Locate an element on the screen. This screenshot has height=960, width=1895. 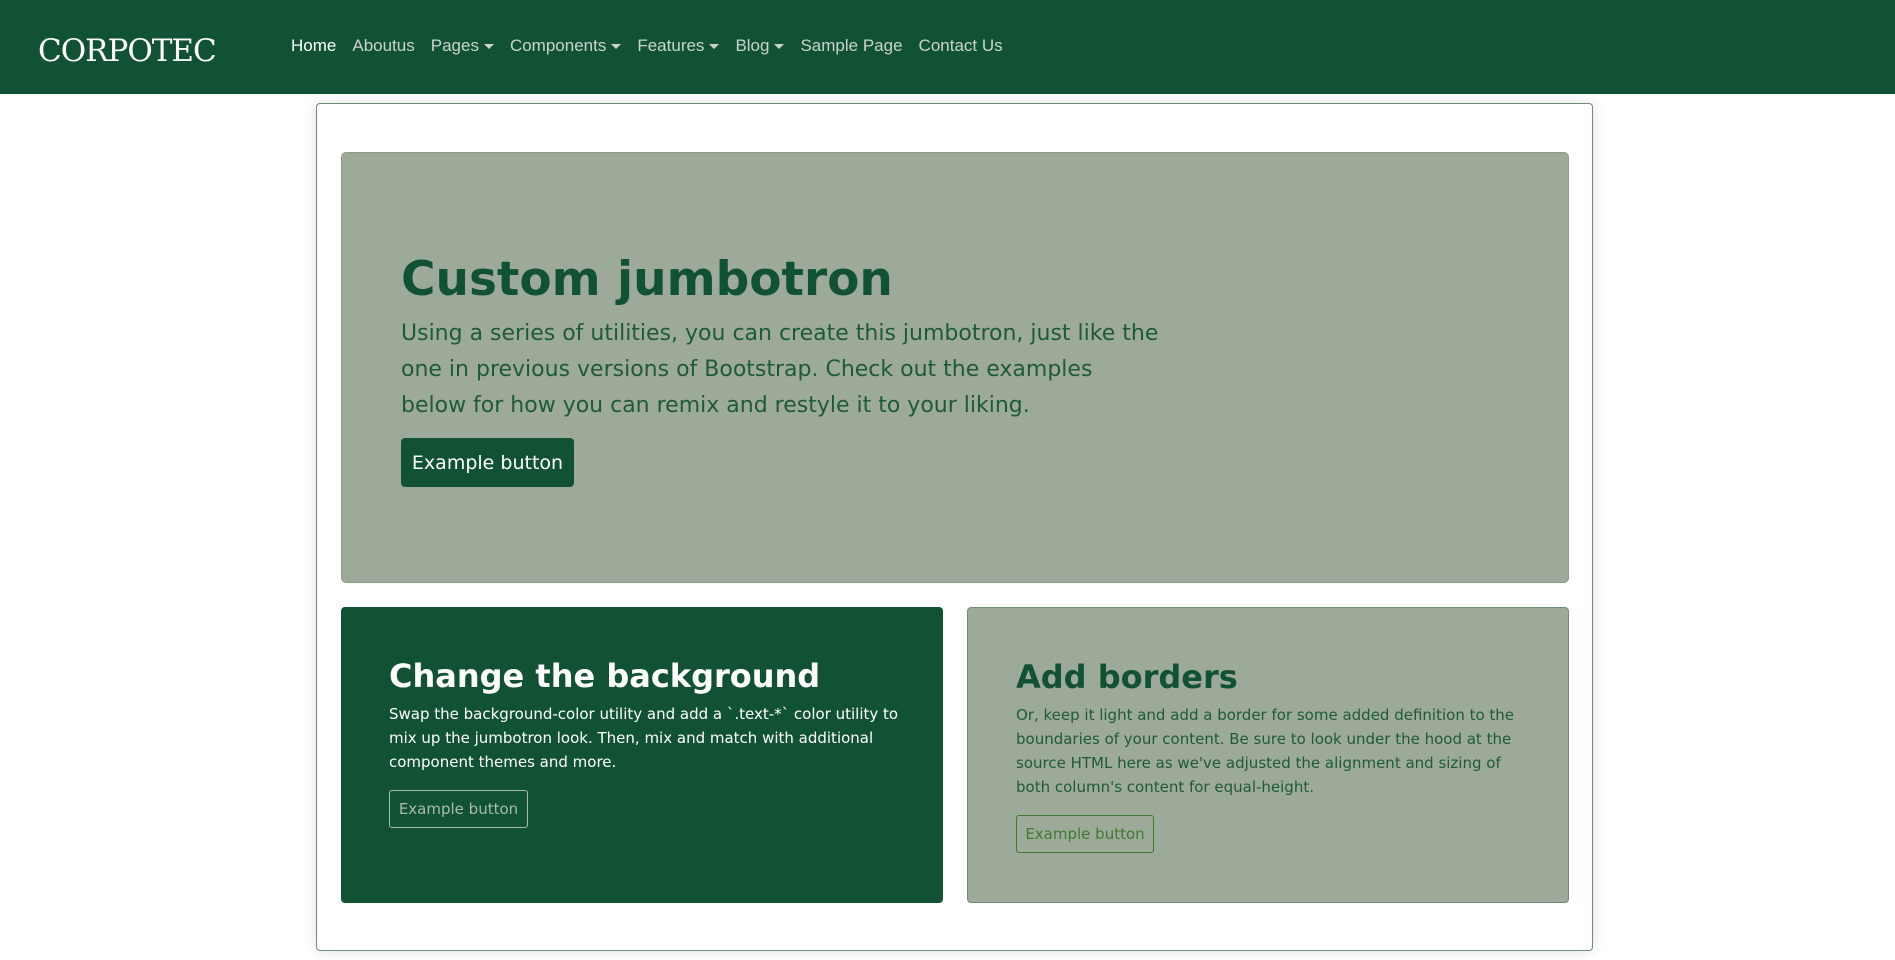
jumbotron-title: Custom jumbotron is located at coordinates (647, 279).